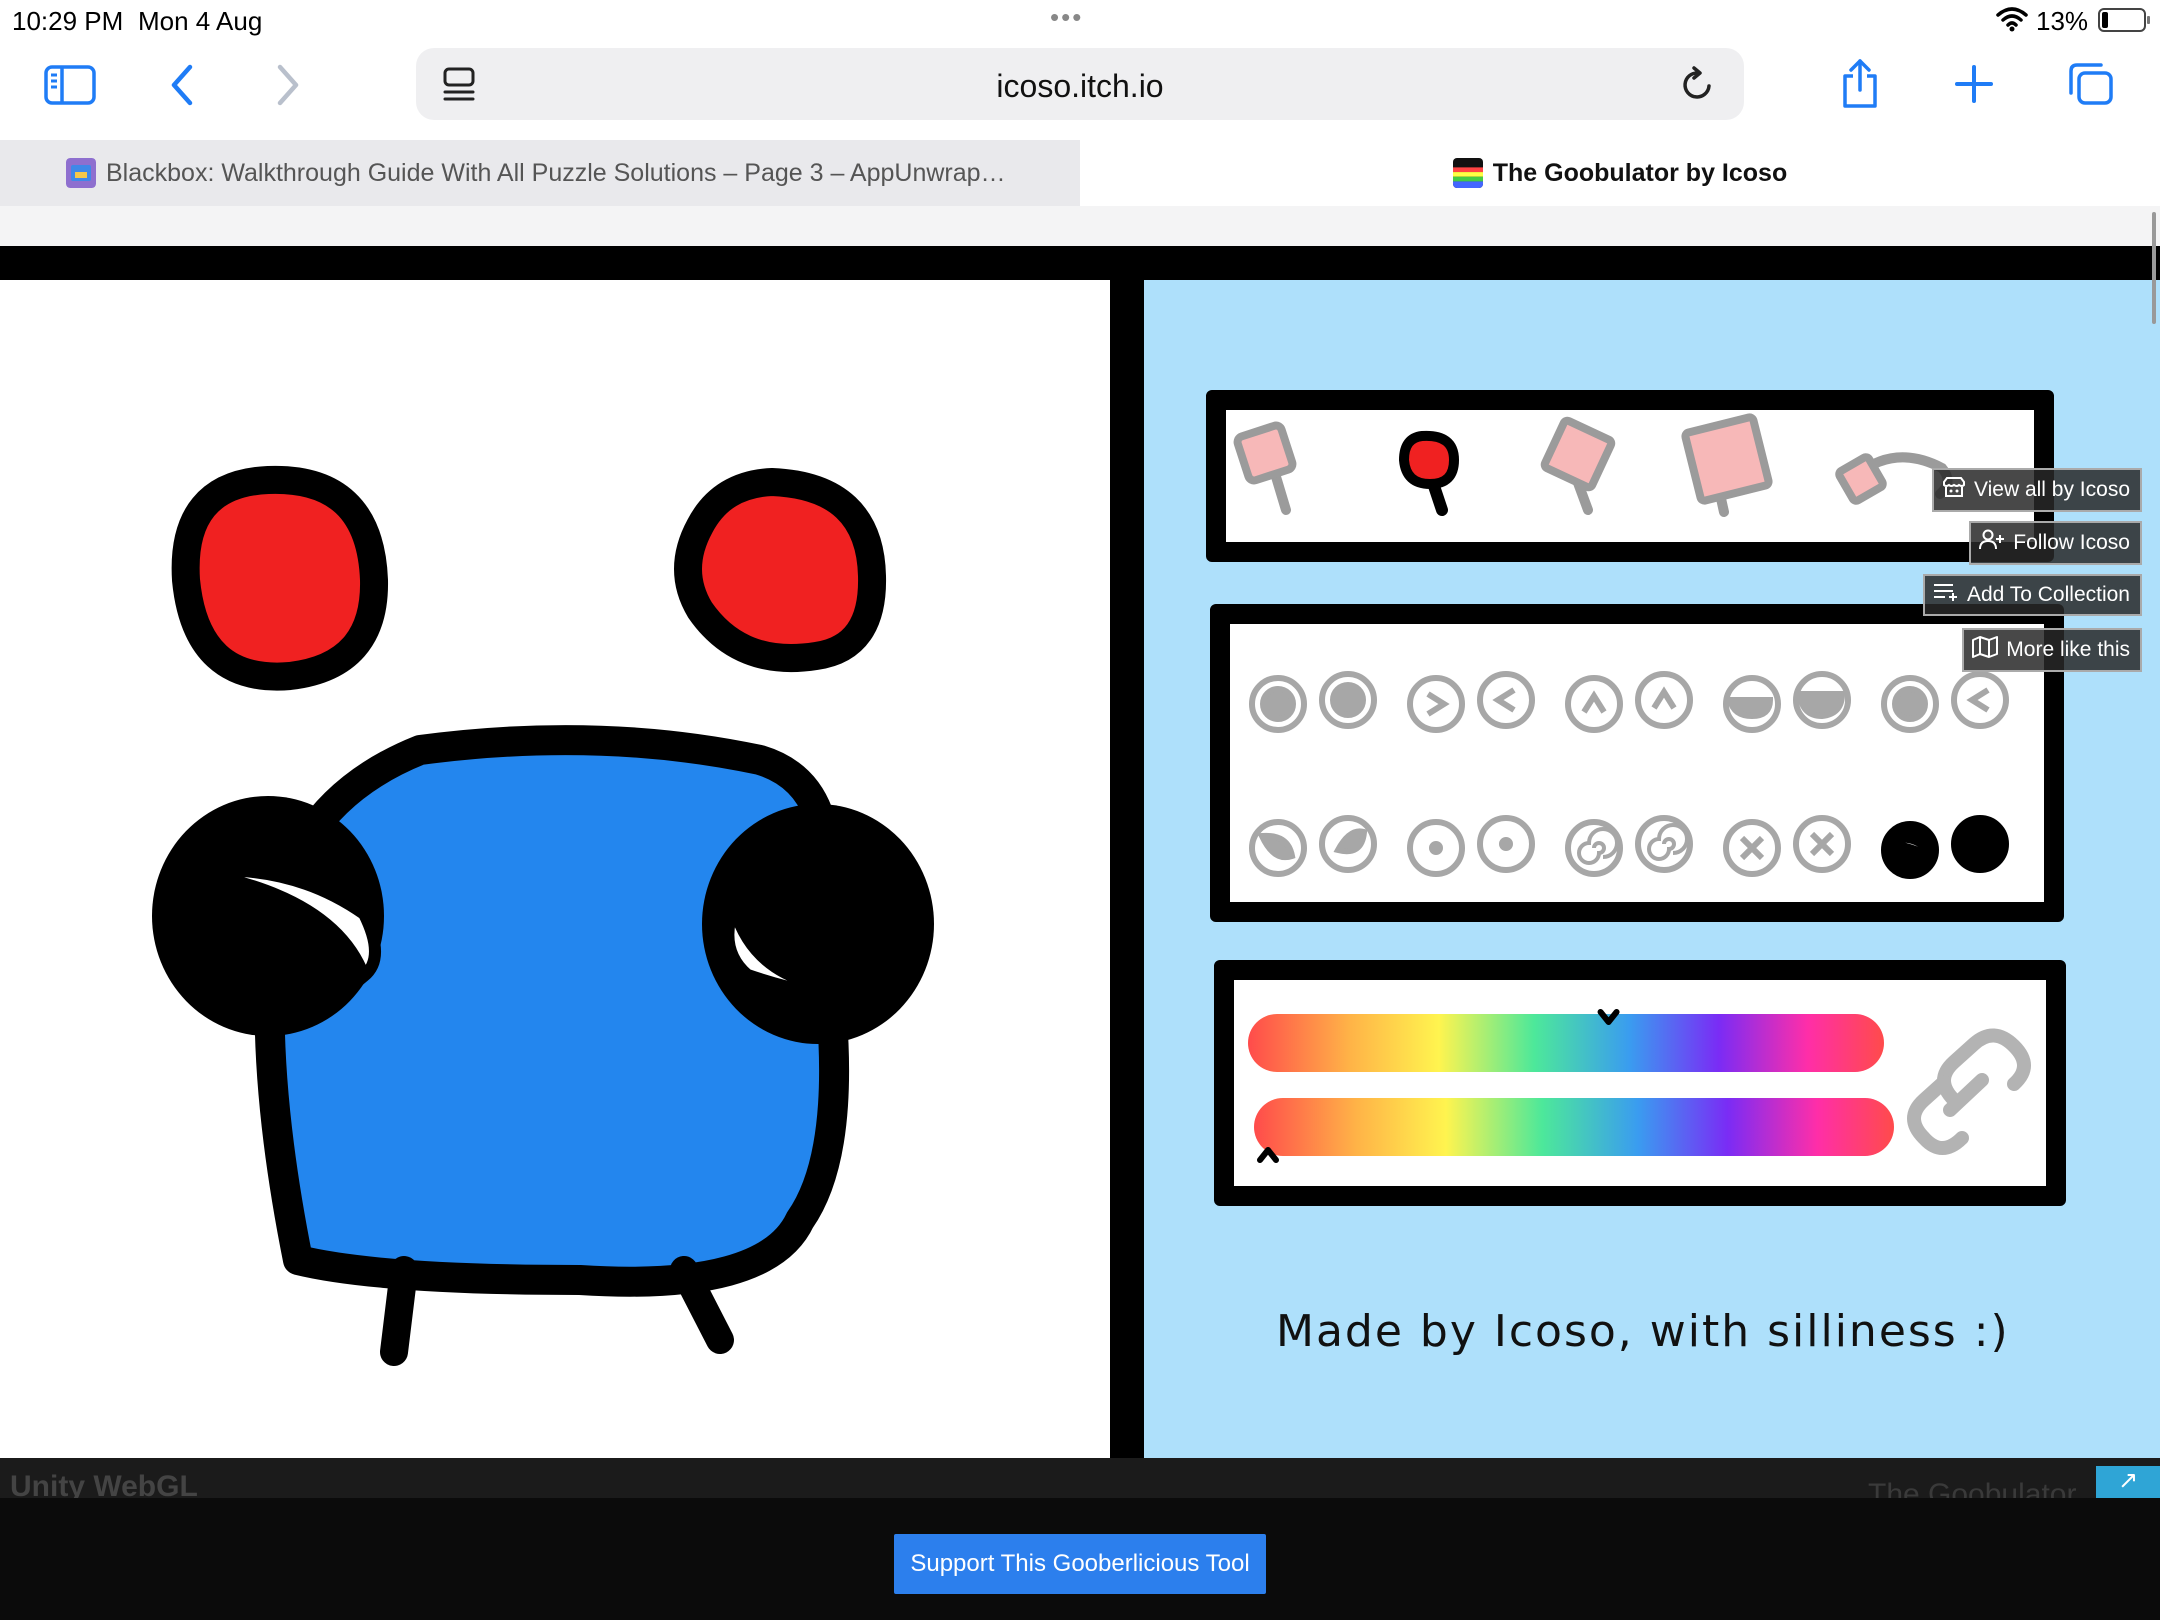  Describe the element at coordinates (1566, 1043) in the screenshot. I see `hue-slider-top` at that location.